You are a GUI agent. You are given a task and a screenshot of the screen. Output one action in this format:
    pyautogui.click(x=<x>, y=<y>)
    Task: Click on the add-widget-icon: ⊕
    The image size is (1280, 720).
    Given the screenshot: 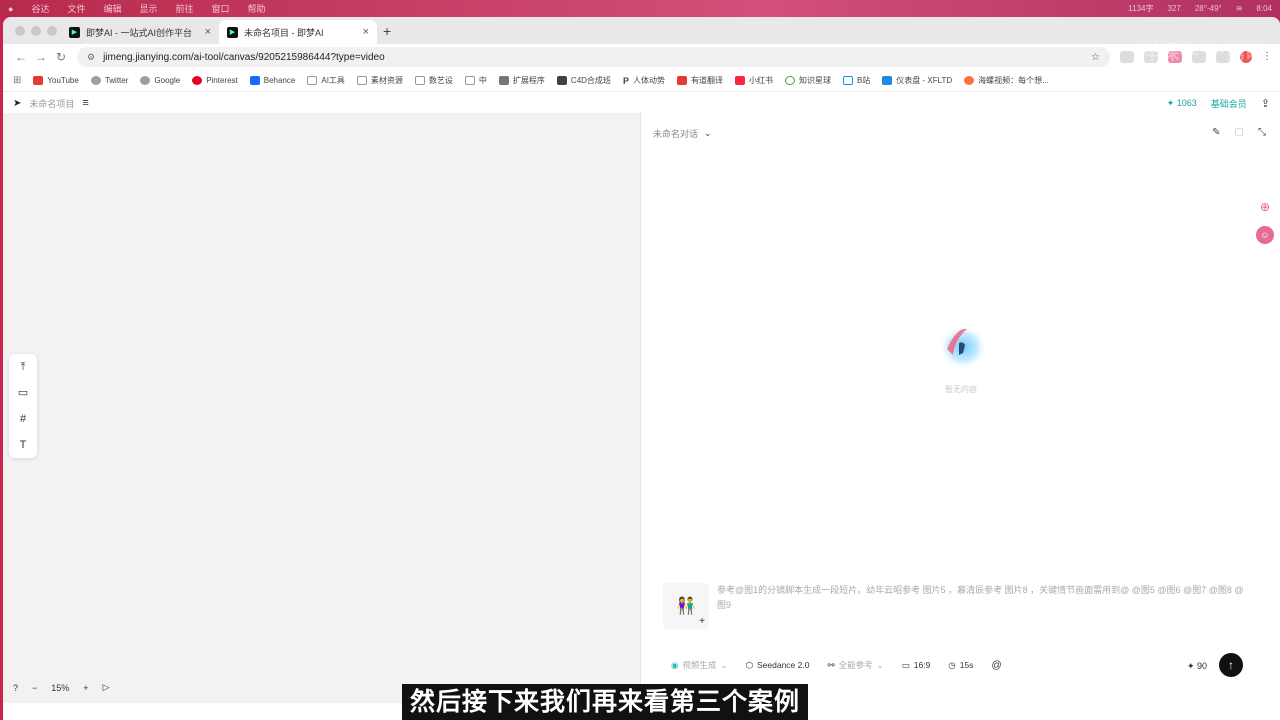 What is the action you would take?
    pyautogui.click(x=1265, y=207)
    